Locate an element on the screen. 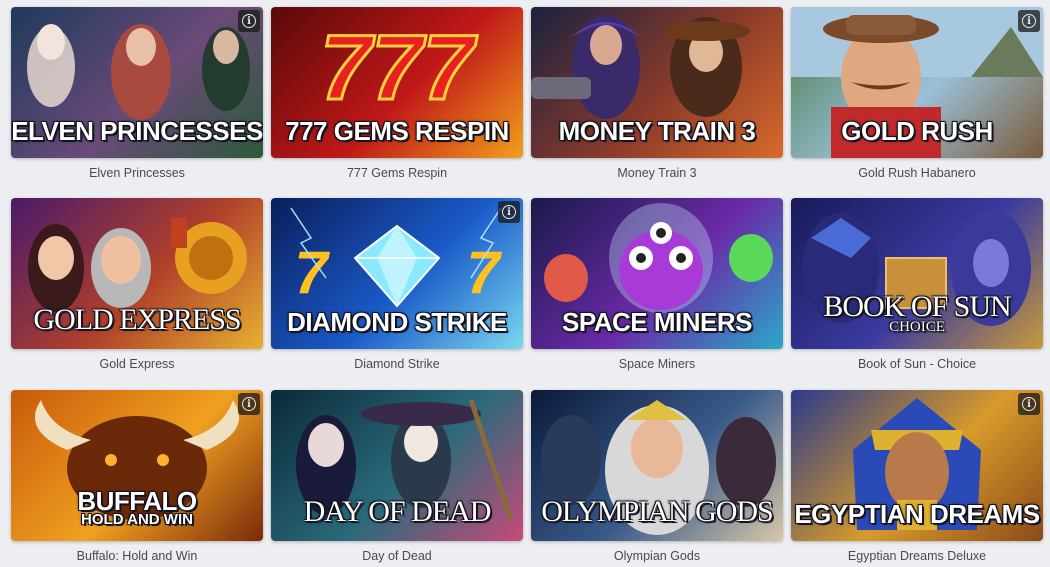  game-thumbnail: BOOK OF SUN CHOICE is located at coordinates (917, 273).